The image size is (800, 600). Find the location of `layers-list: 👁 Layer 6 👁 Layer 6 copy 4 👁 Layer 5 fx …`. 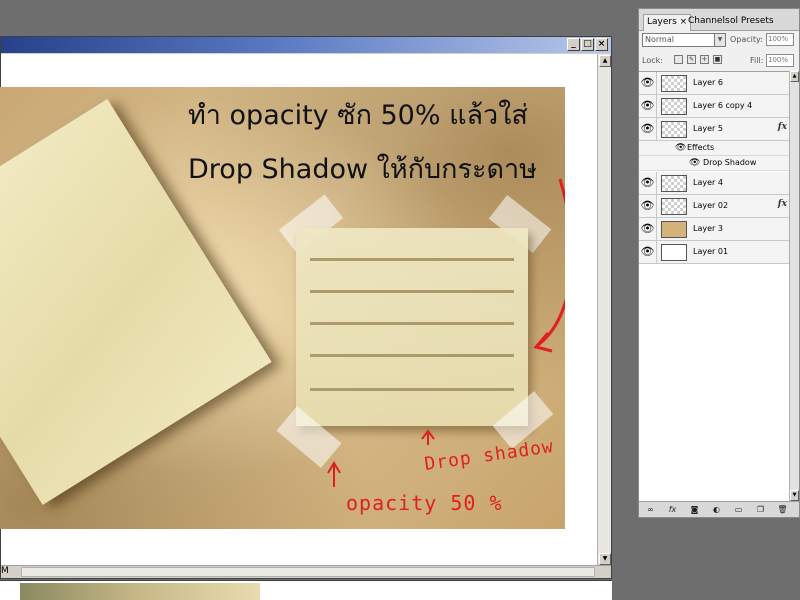

layers-list: 👁 Layer 6 👁 Layer 6 copy 4 👁 Layer 5 fx … is located at coordinates (719, 286).